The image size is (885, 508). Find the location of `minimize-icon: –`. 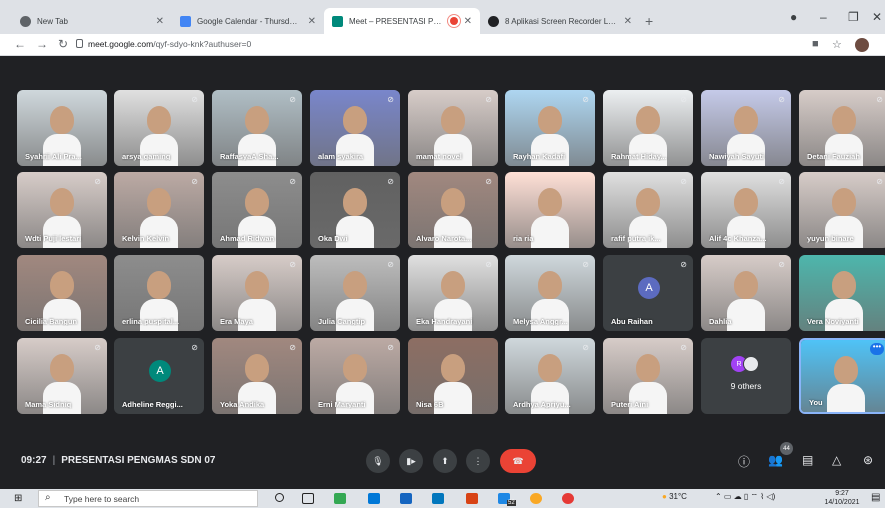

minimize-icon: – is located at coordinates (823, 17).